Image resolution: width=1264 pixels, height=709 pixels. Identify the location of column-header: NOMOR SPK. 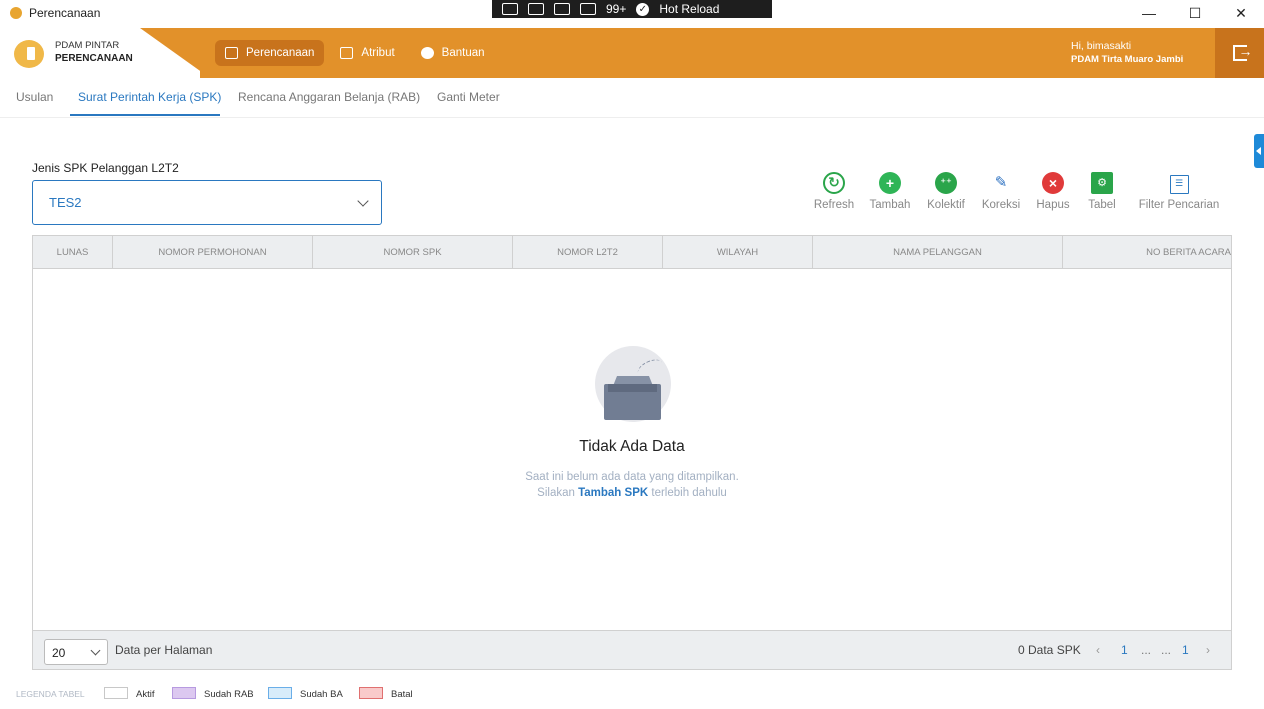
(413, 252).